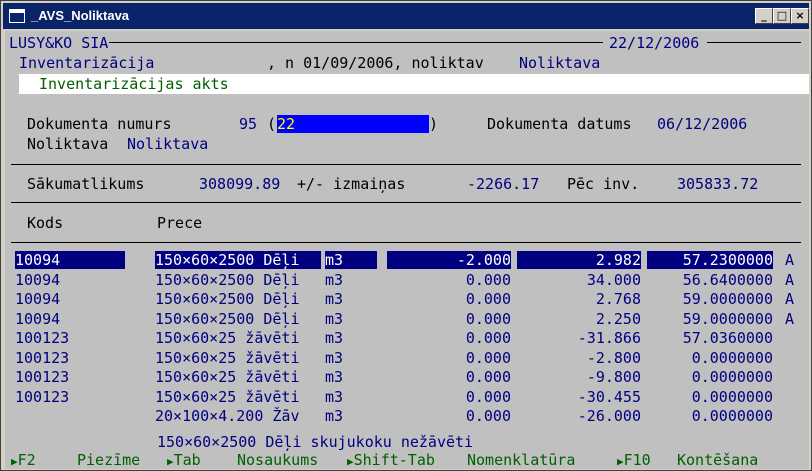 This screenshot has width=812, height=471. Describe the element at coordinates (391, 460) in the screenshot. I see `fkey-shift-tab: ▶Shift-Tab` at that location.